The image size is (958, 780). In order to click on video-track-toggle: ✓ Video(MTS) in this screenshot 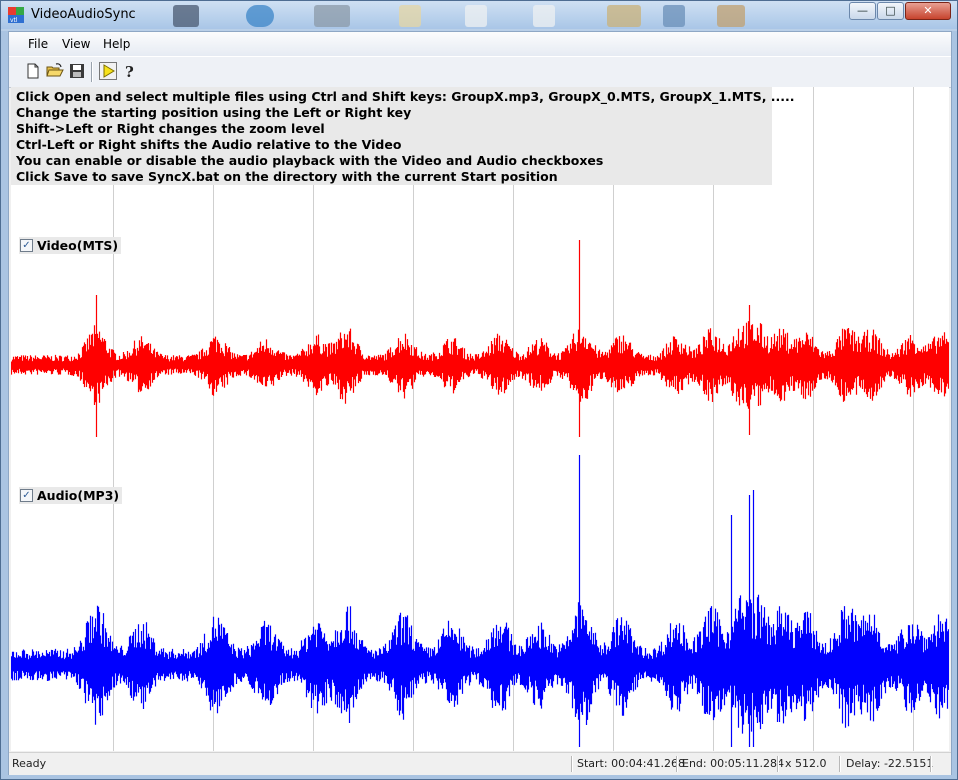, I will do `click(70, 245)`.